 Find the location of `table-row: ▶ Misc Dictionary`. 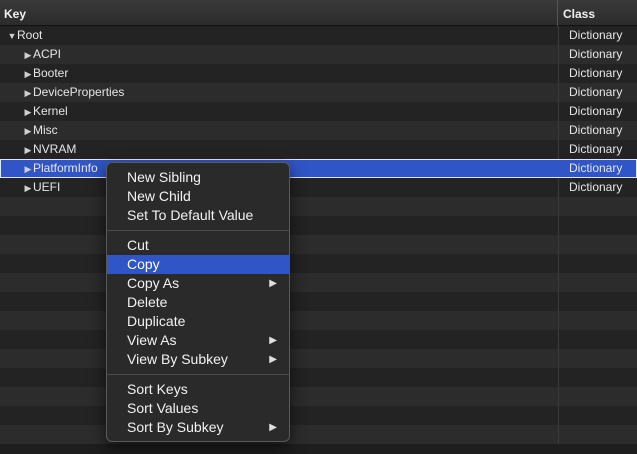

table-row: ▶ Misc Dictionary is located at coordinates (318, 130).